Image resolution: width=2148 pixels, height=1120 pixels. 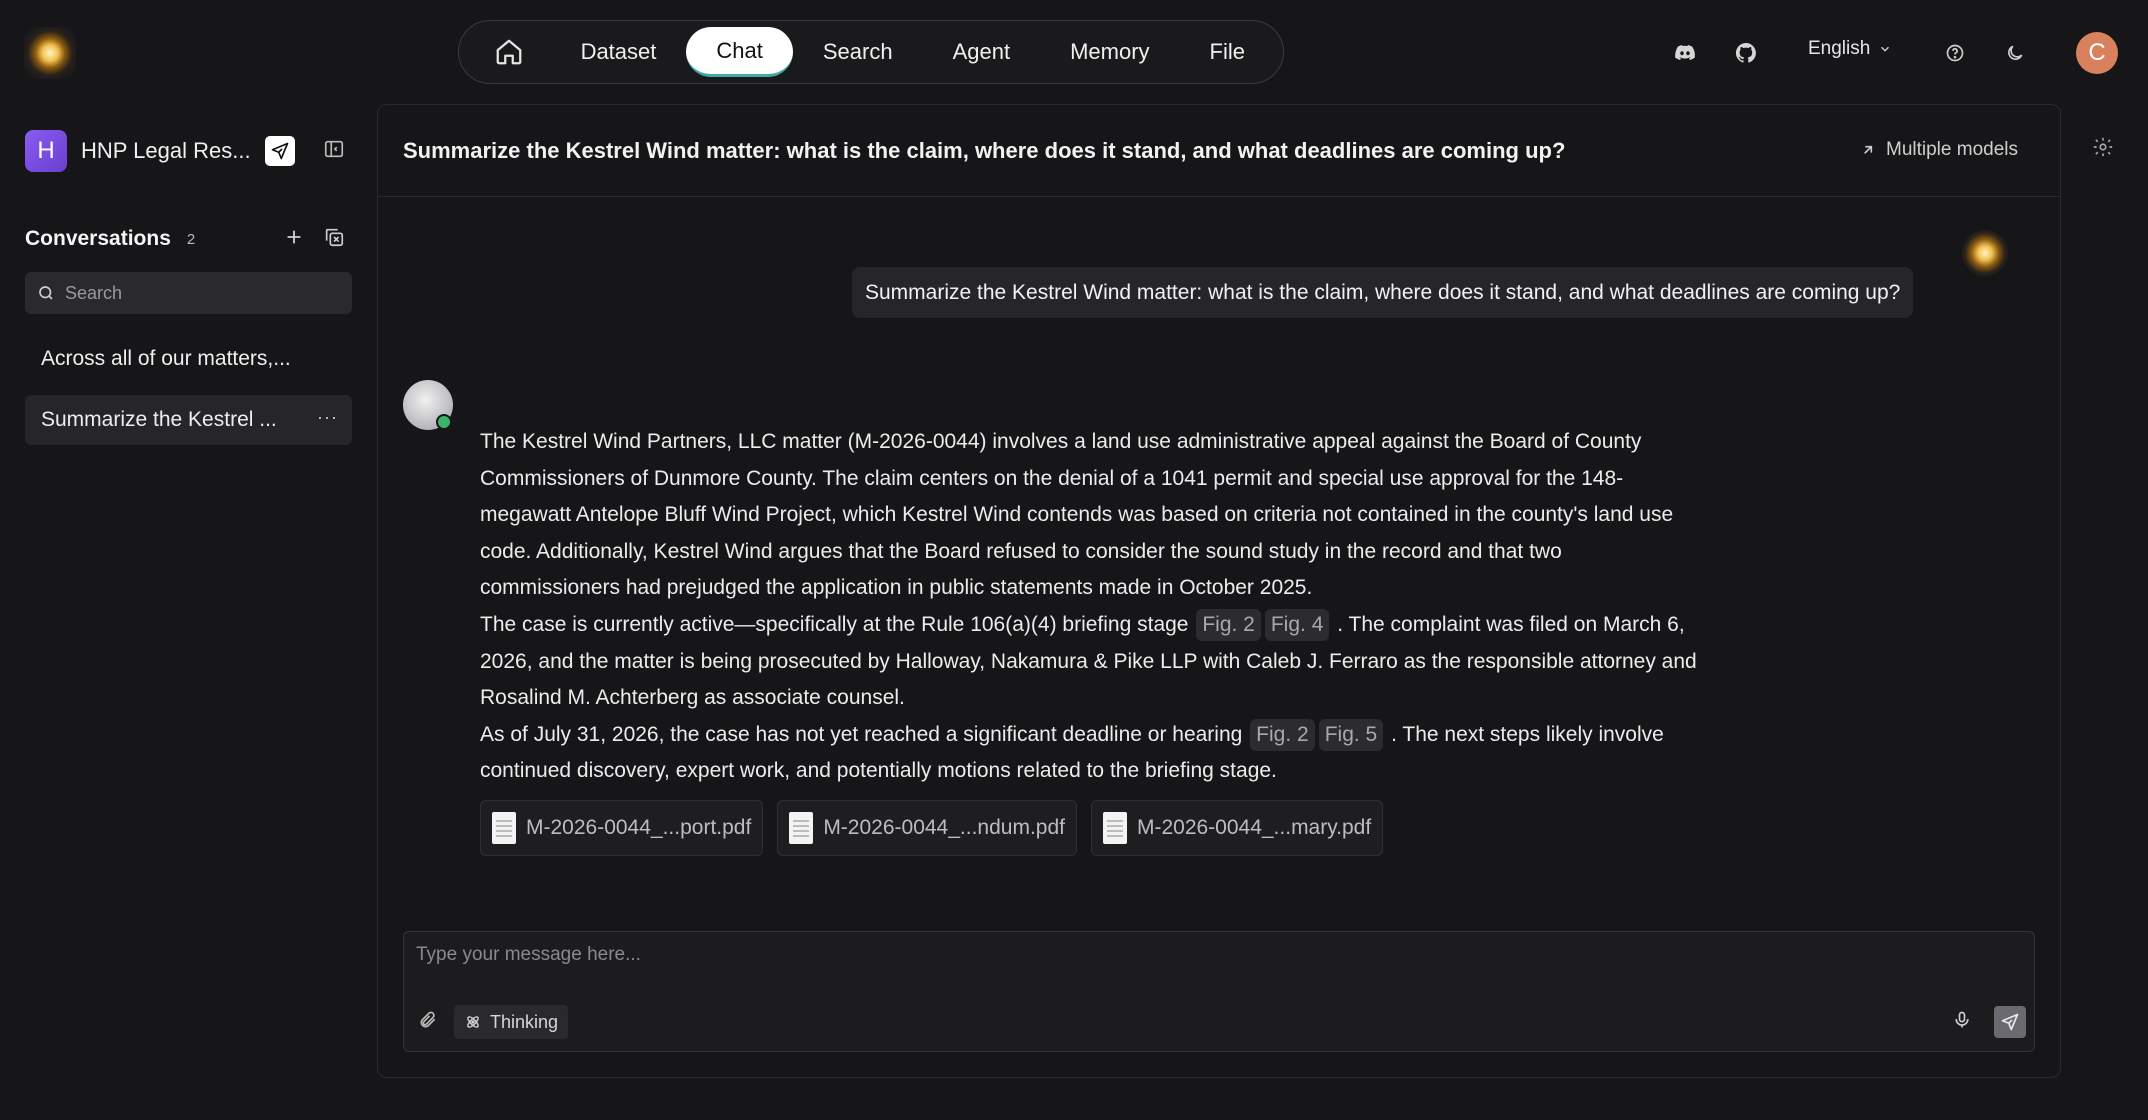 What do you see at coordinates (473, 1022) in the screenshot?
I see `atom-icon` at bounding box center [473, 1022].